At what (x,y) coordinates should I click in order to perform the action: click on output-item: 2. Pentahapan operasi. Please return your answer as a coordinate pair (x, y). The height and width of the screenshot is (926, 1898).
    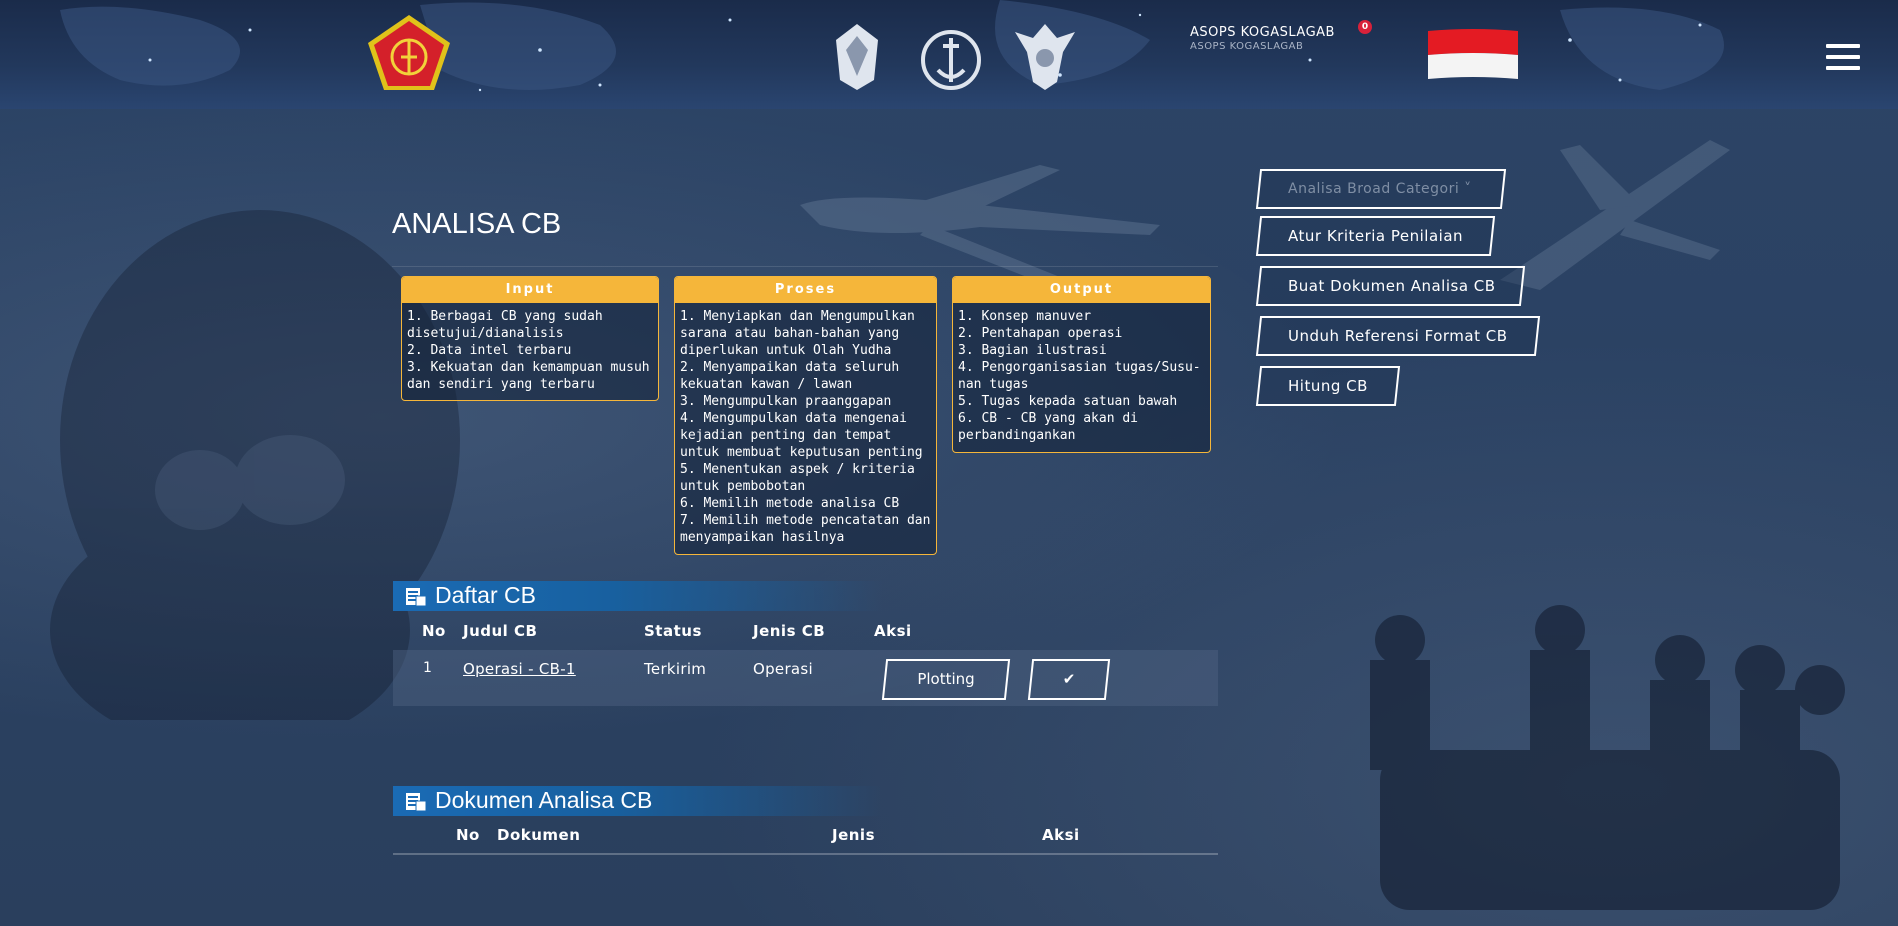
    Looking at the image, I should click on (1040, 333).